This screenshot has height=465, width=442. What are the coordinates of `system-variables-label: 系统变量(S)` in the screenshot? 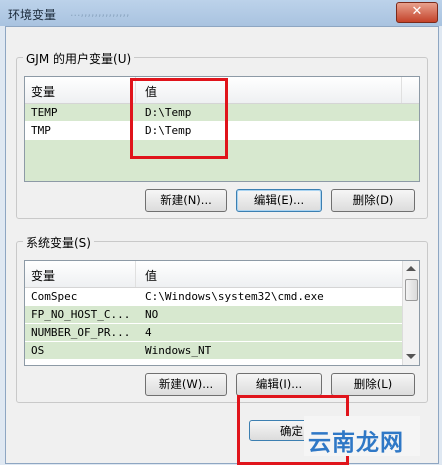 It's located at (58, 242).